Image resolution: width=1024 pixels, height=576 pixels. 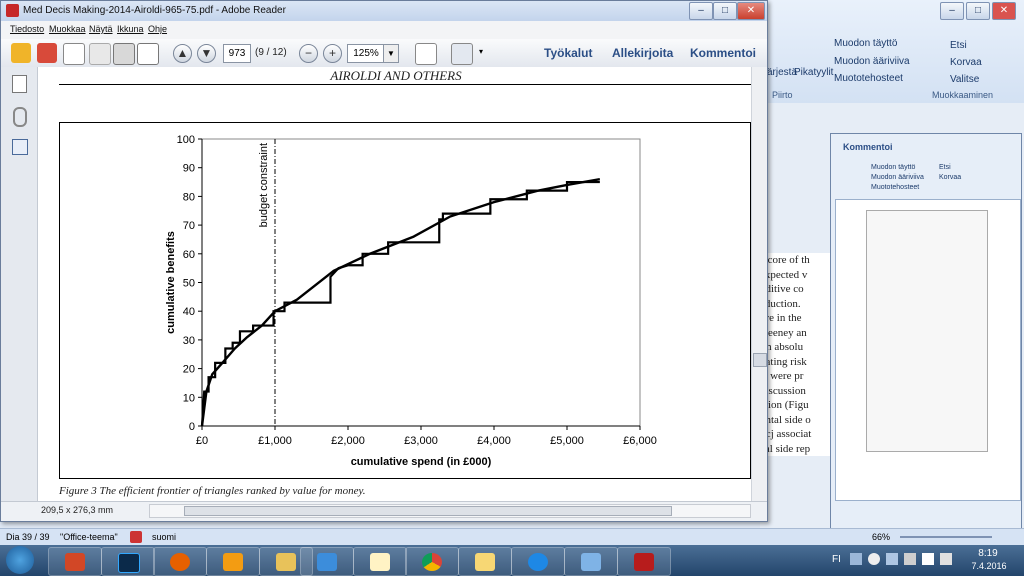 What do you see at coordinates (927, 331) in the screenshot?
I see `nested-thumbnail` at bounding box center [927, 331].